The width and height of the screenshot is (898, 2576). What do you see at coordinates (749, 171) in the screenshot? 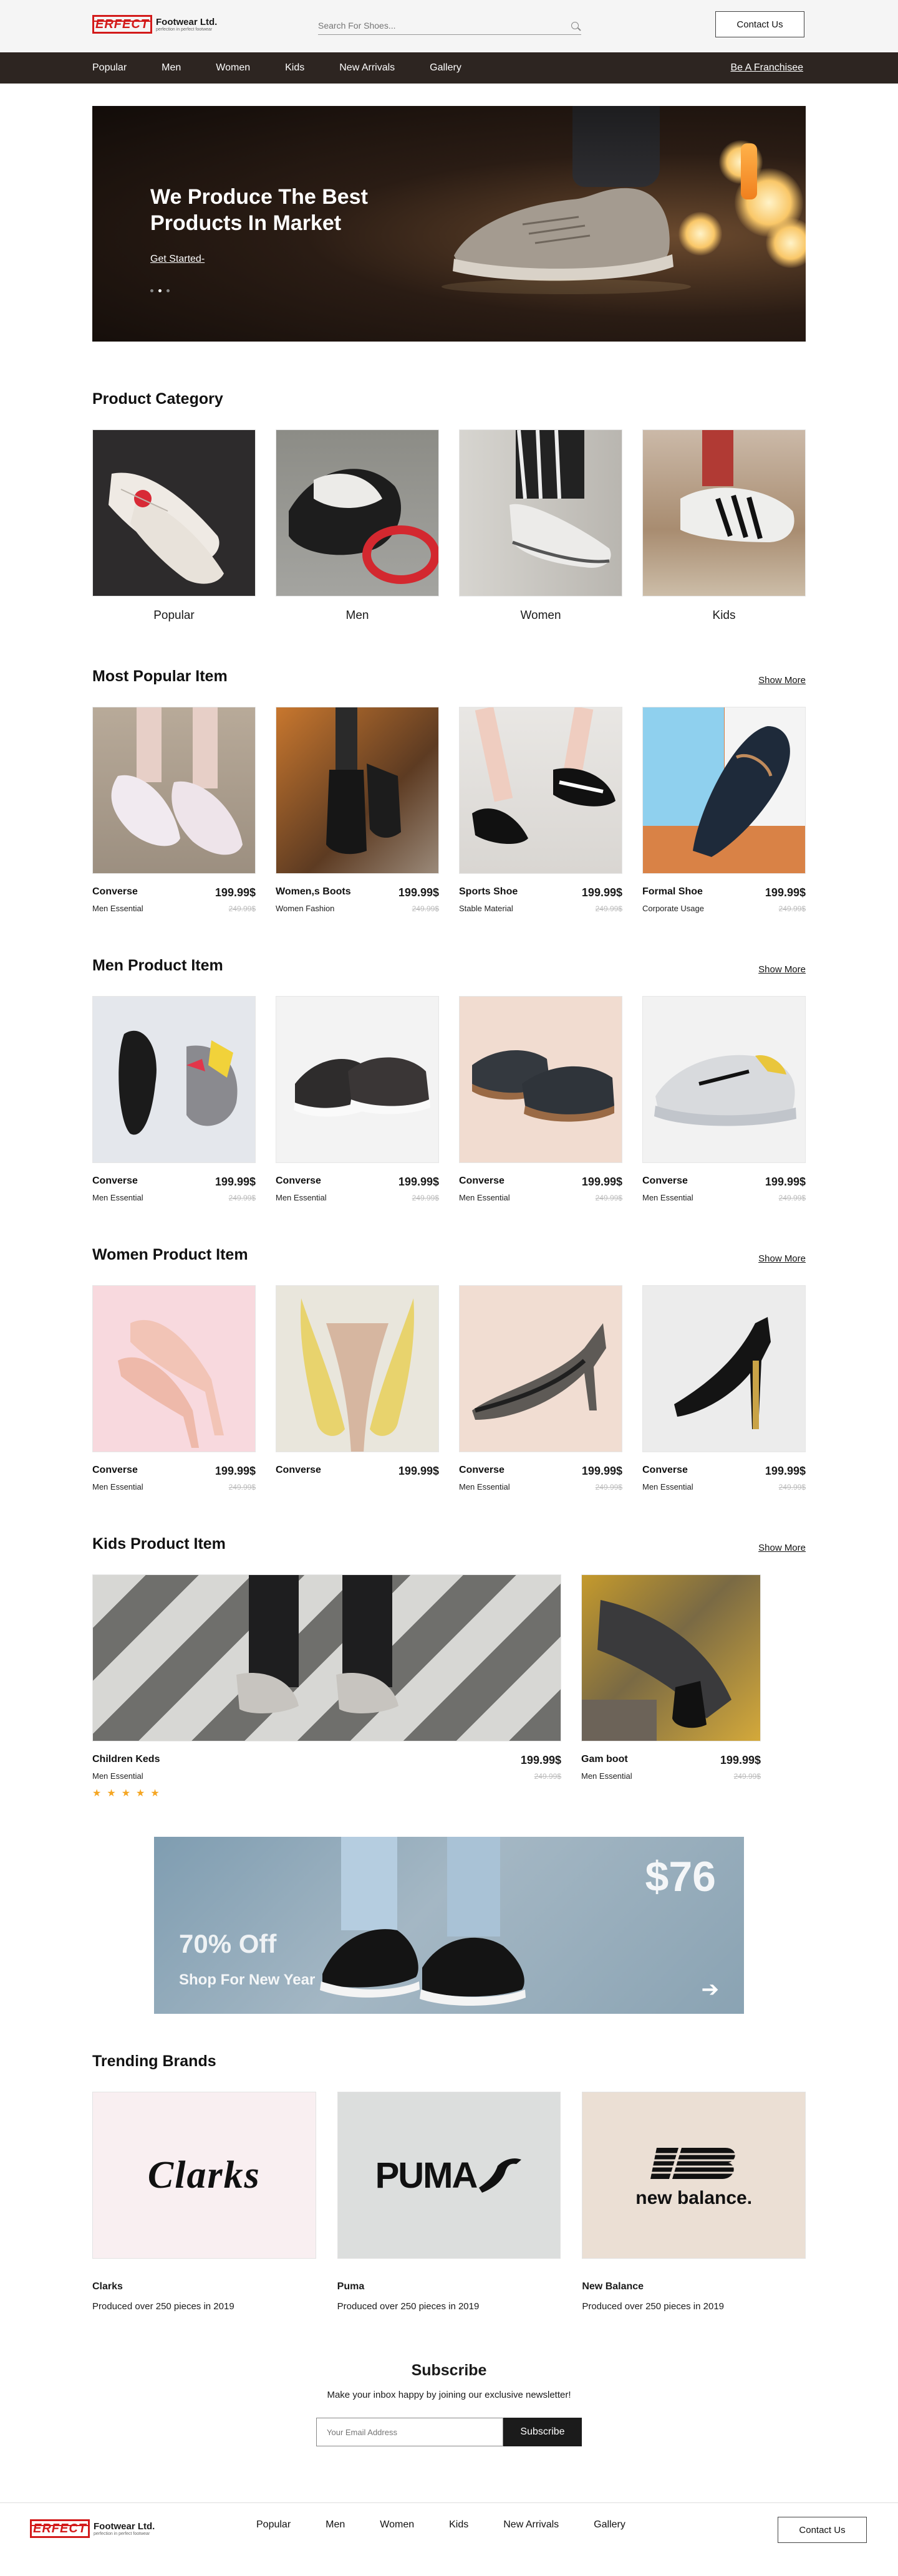
I see `bokeh-light` at bounding box center [749, 171].